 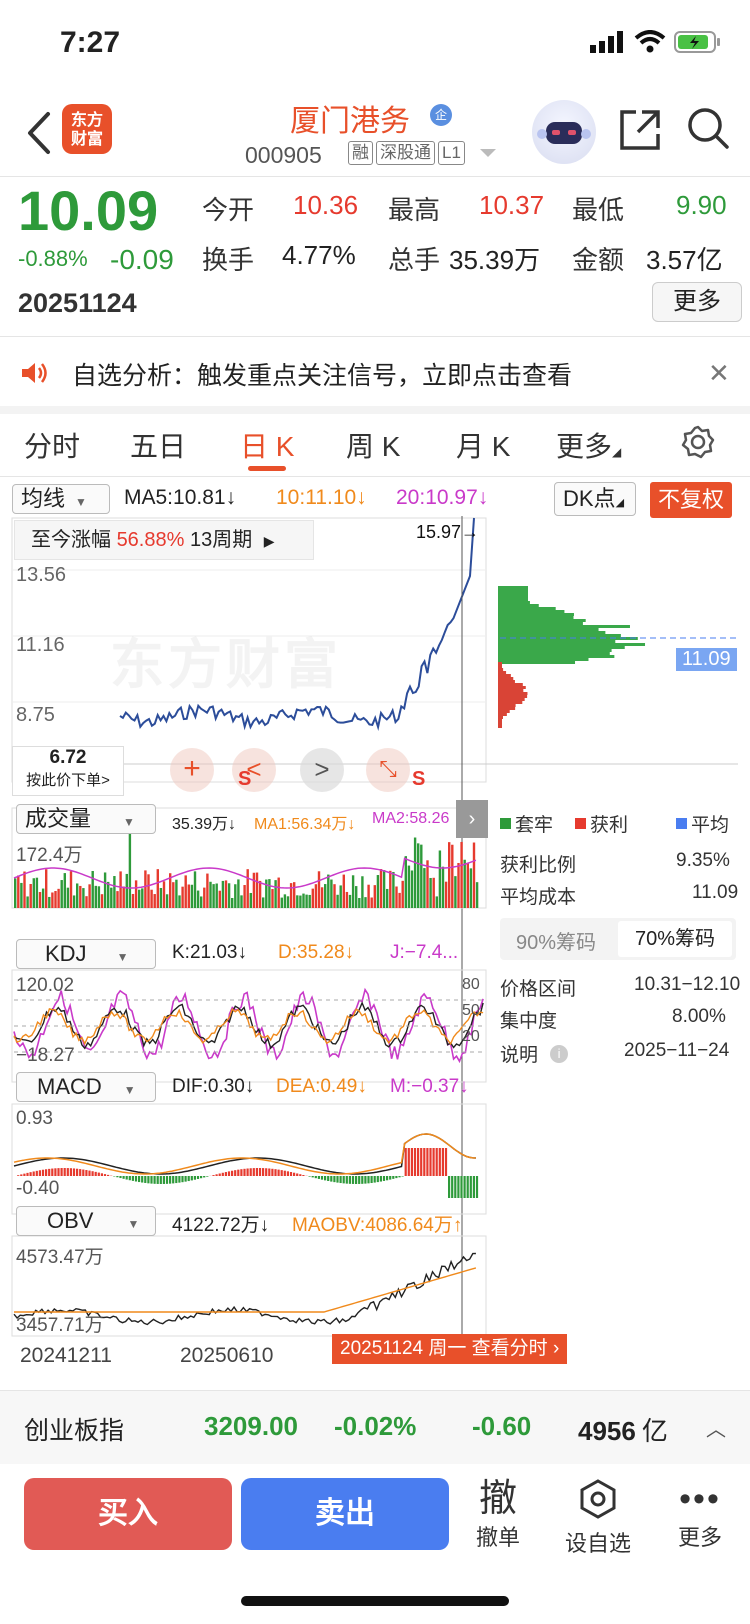 I want to click on amount-value: 3.57亿, so click(x=684, y=260).